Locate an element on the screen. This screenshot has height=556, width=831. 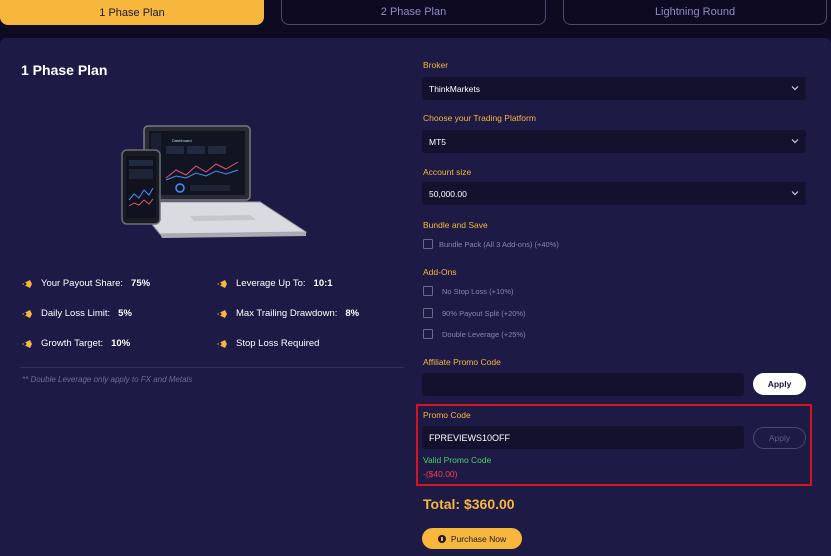
affiliate-apply-button: Apply is located at coordinates (779, 384).